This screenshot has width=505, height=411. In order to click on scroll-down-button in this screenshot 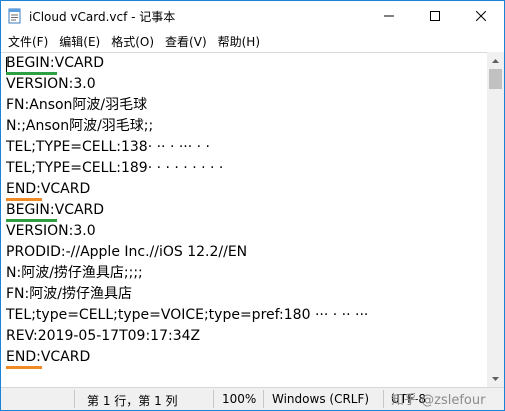, I will do `click(495, 378)`.